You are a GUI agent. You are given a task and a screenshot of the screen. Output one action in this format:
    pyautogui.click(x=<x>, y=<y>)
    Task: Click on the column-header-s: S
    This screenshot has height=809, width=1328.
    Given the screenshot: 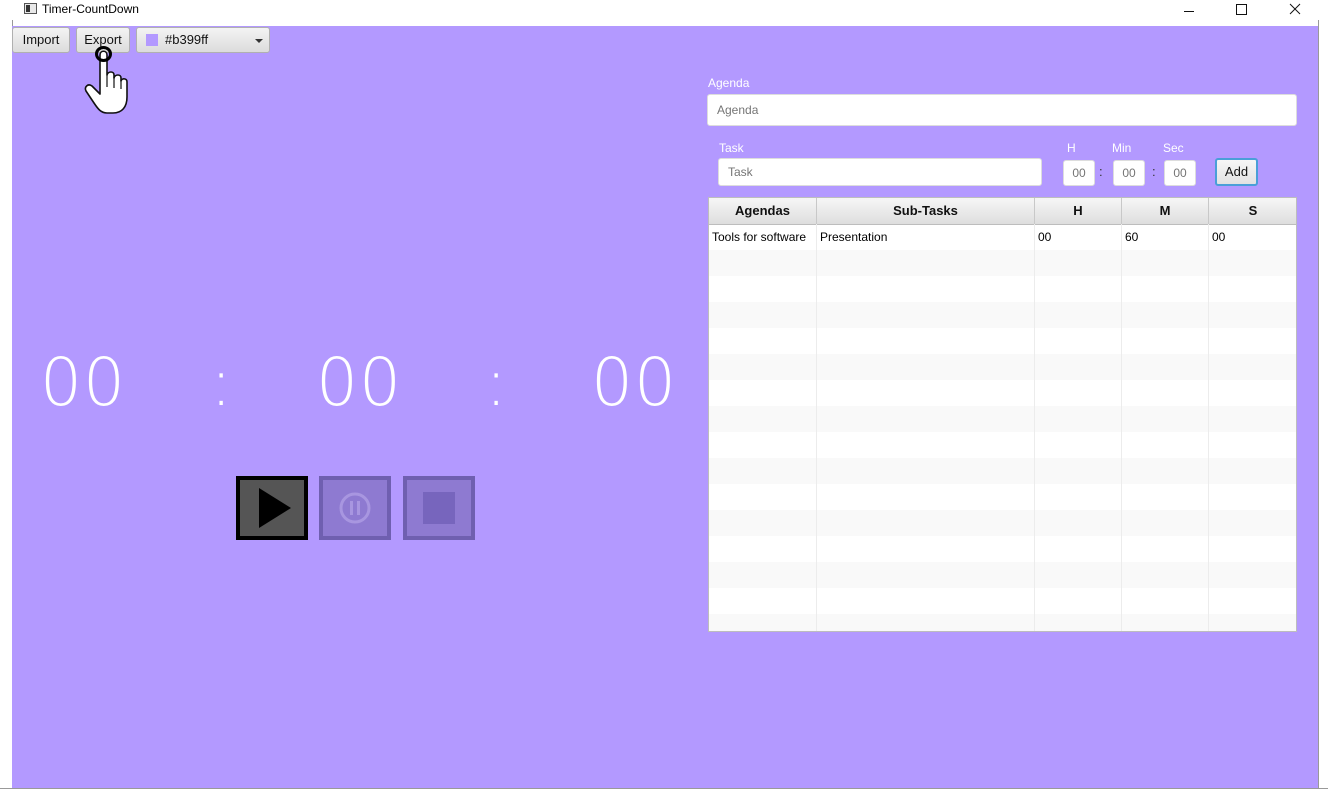 What is the action you would take?
    pyautogui.click(x=1252, y=211)
    